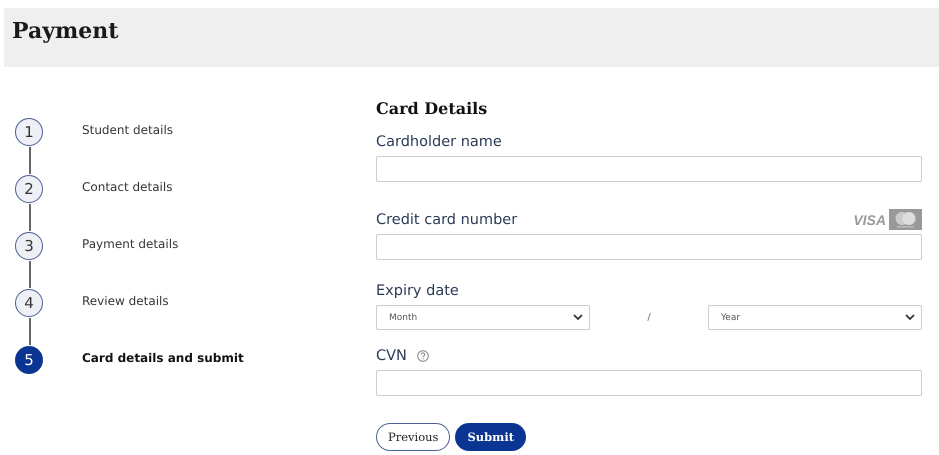  Describe the element at coordinates (130, 243) in the screenshot. I see `step-label: Payment details` at that location.